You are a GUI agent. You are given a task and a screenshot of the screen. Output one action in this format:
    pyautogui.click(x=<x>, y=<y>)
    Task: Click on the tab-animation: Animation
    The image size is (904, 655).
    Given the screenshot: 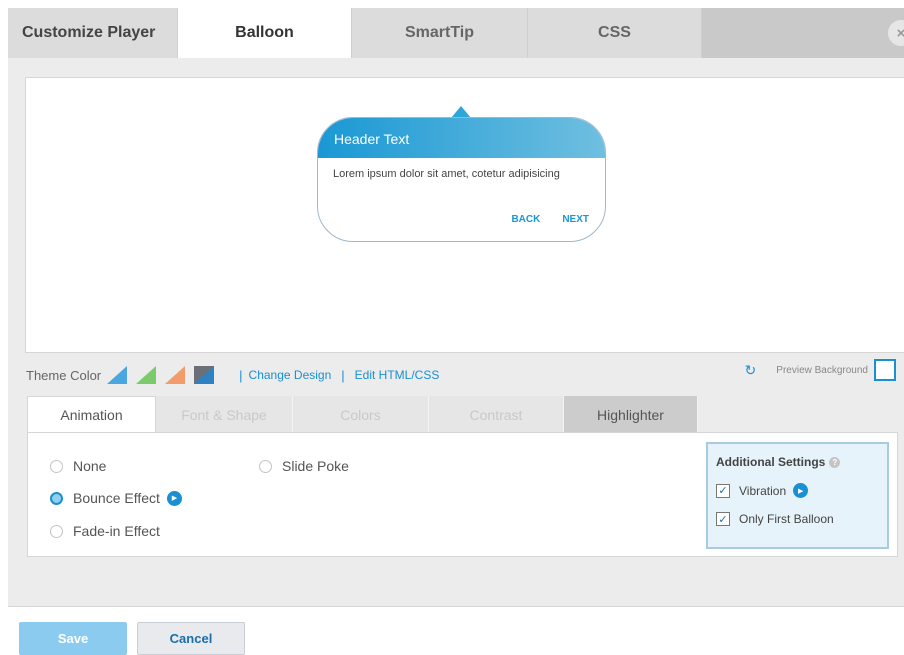 What is the action you would take?
    pyautogui.click(x=91, y=414)
    